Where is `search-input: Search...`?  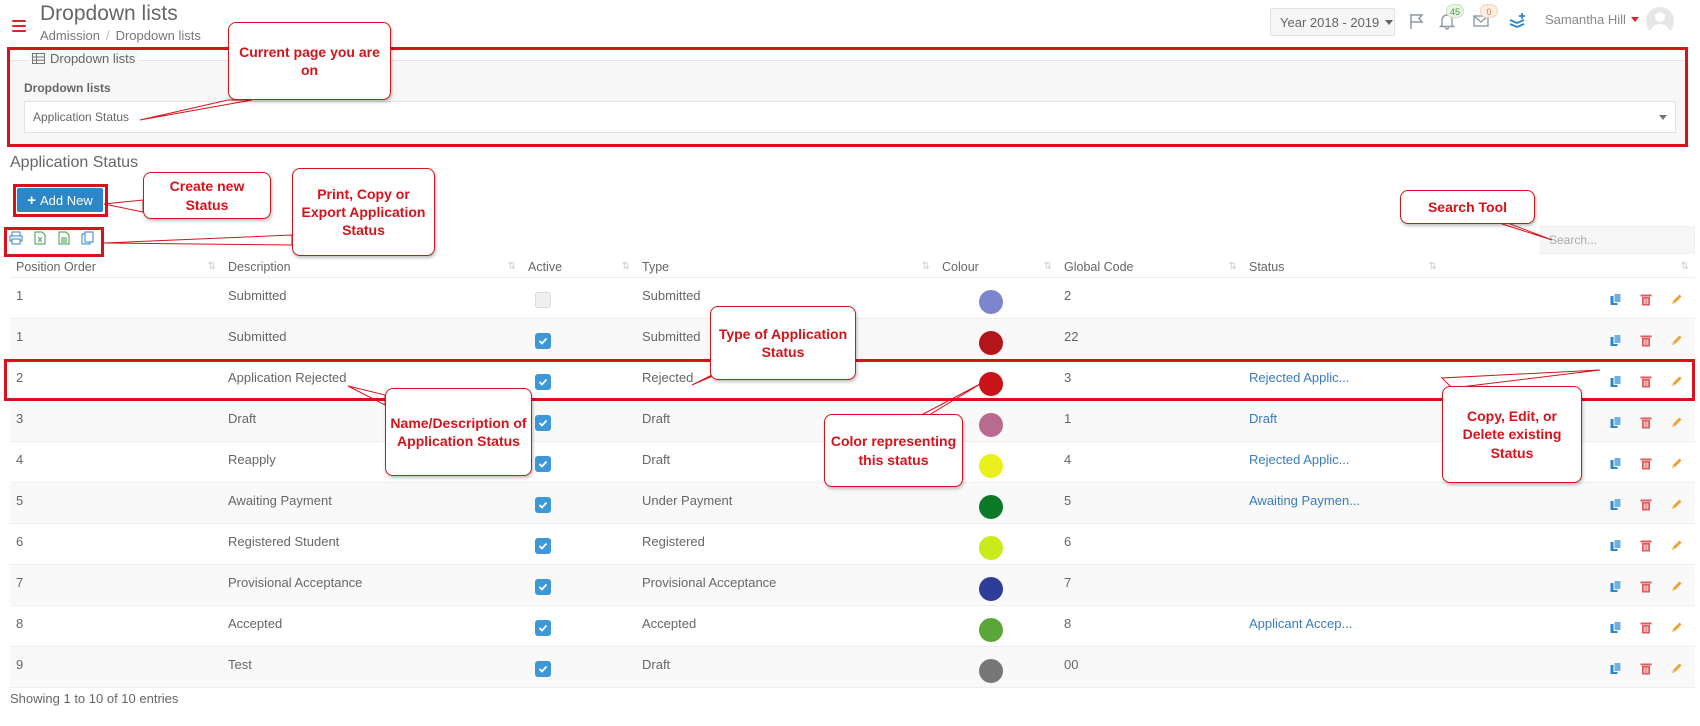 search-input: Search... is located at coordinates (1617, 240).